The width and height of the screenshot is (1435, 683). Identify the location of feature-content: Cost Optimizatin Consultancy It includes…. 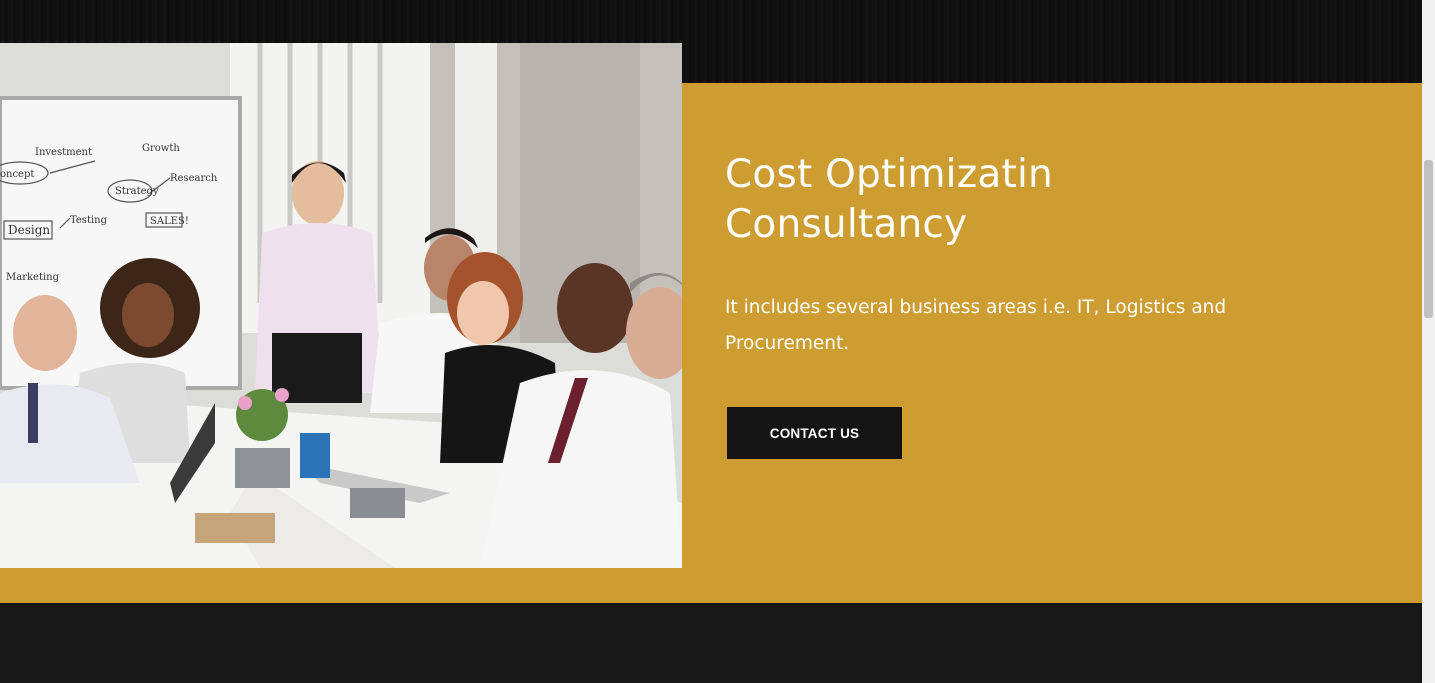
(1045, 256).